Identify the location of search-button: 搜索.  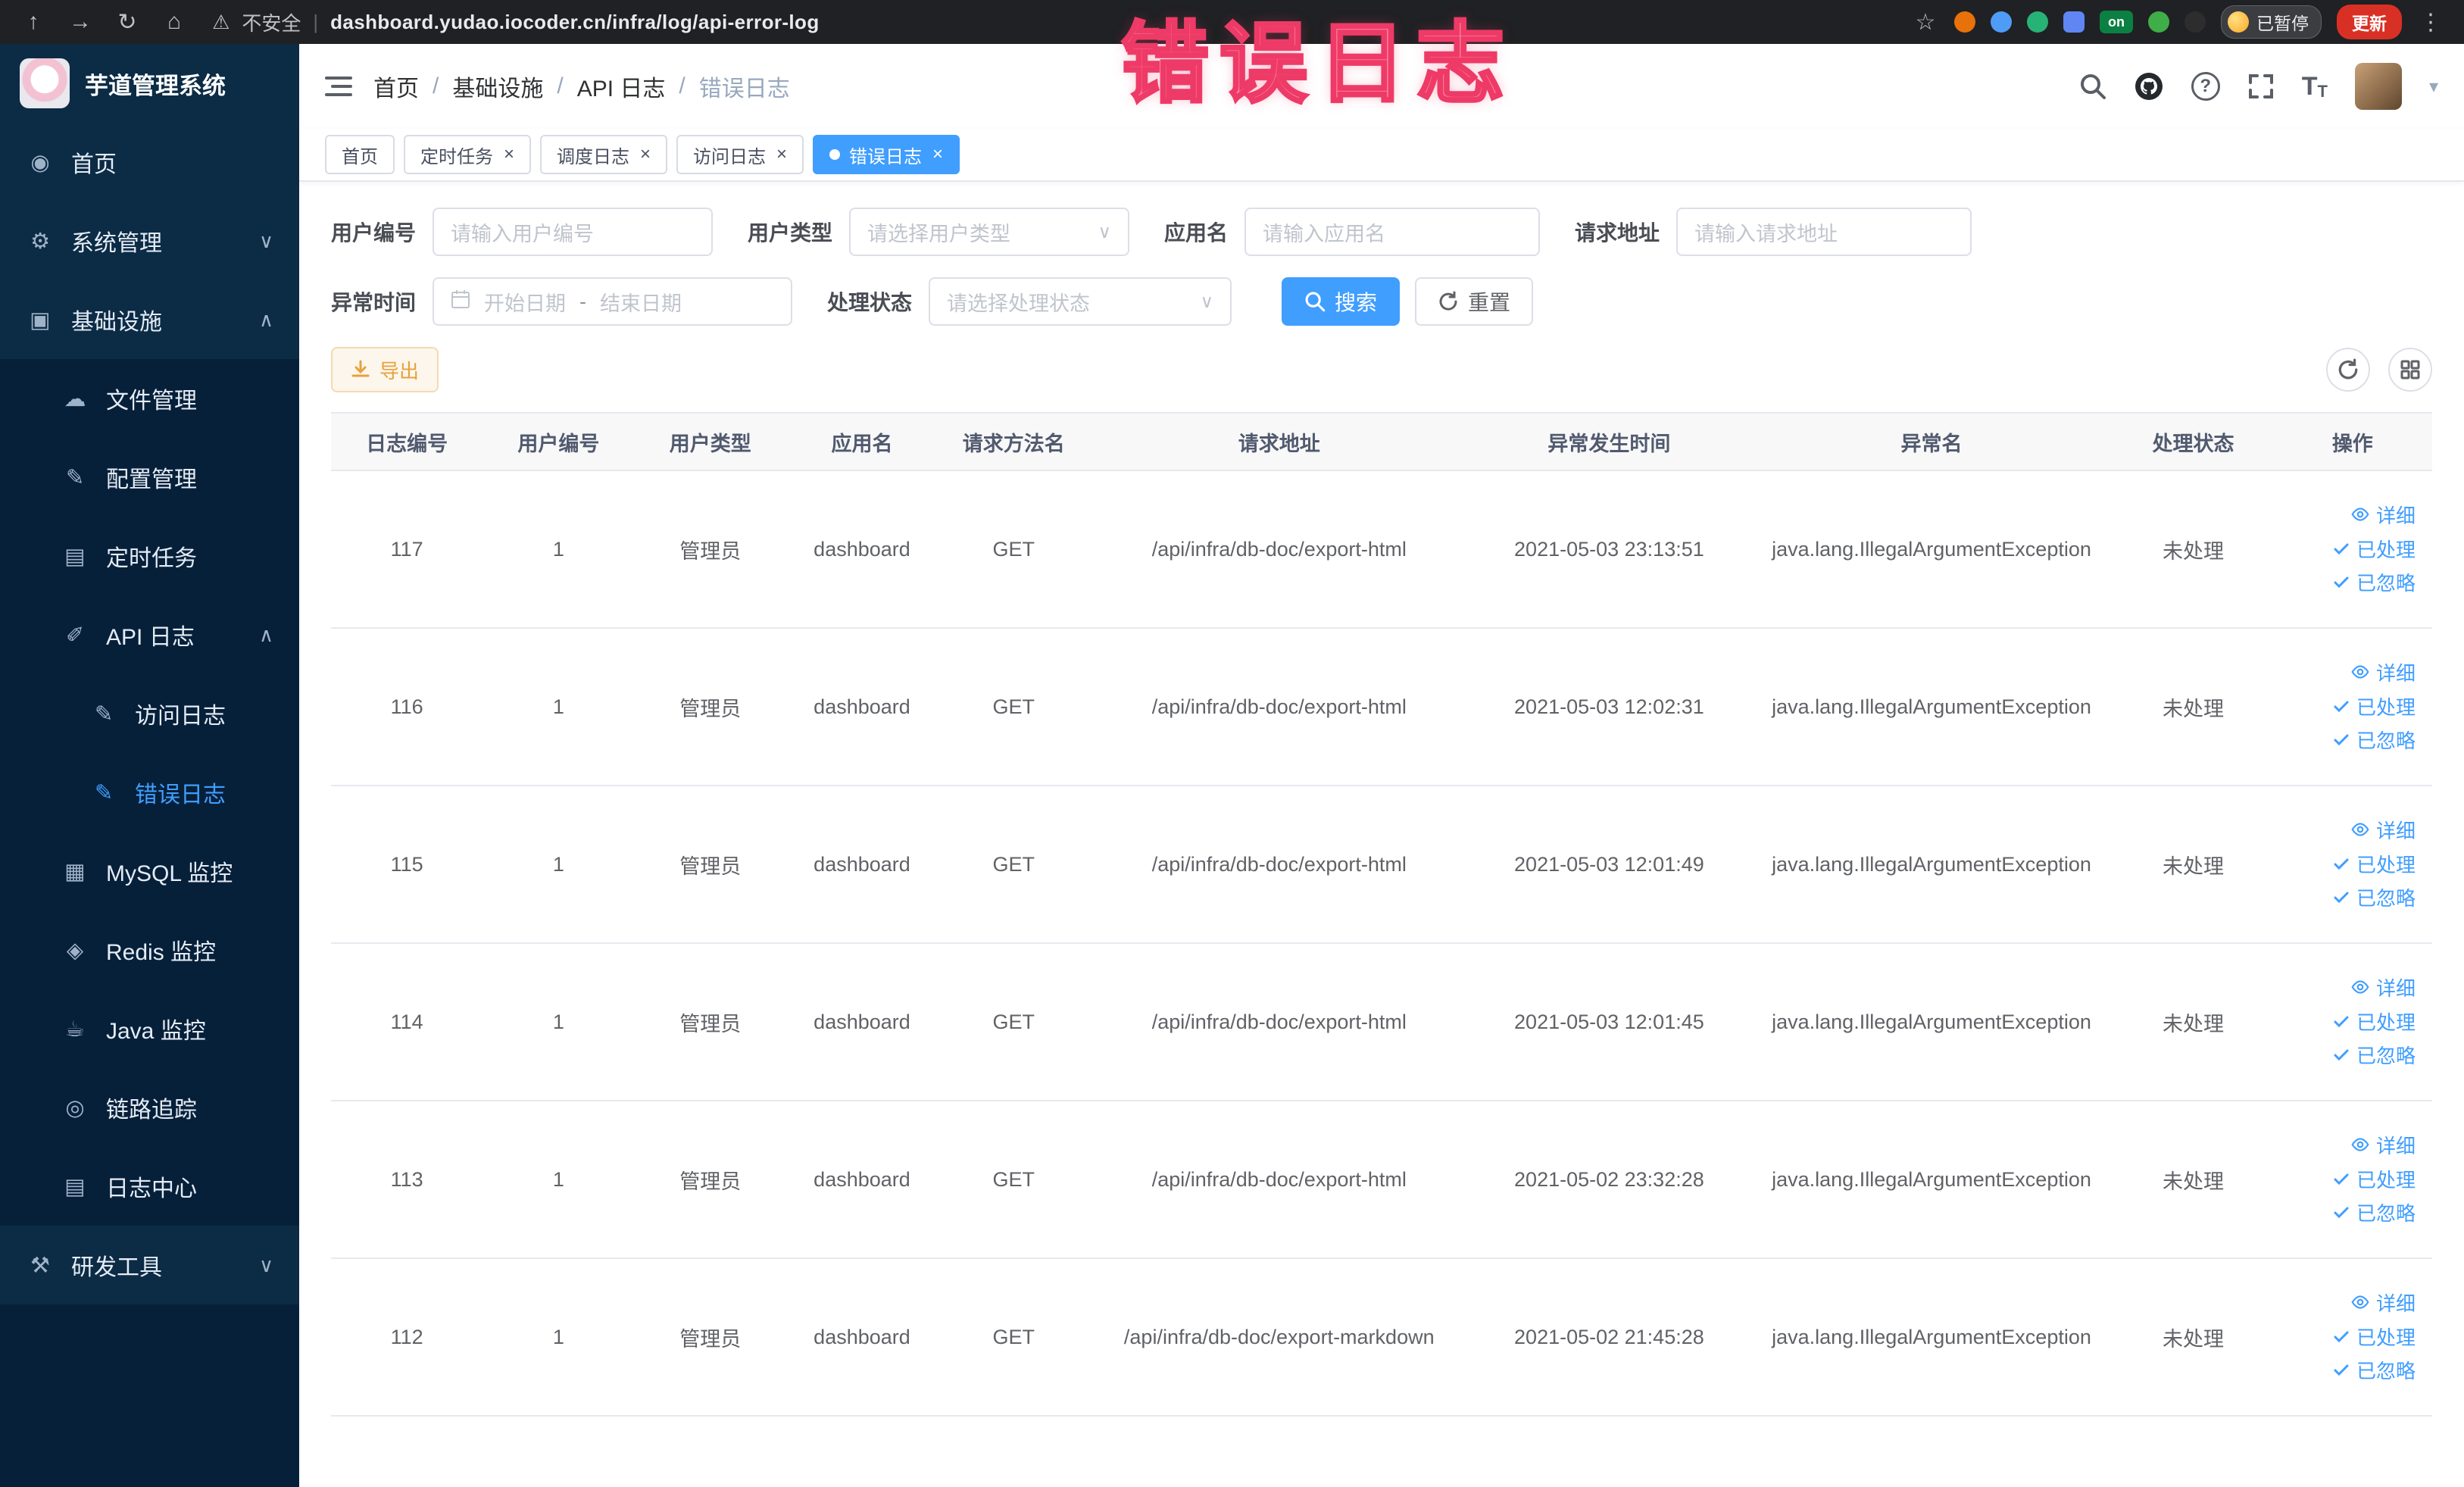
(1341, 301).